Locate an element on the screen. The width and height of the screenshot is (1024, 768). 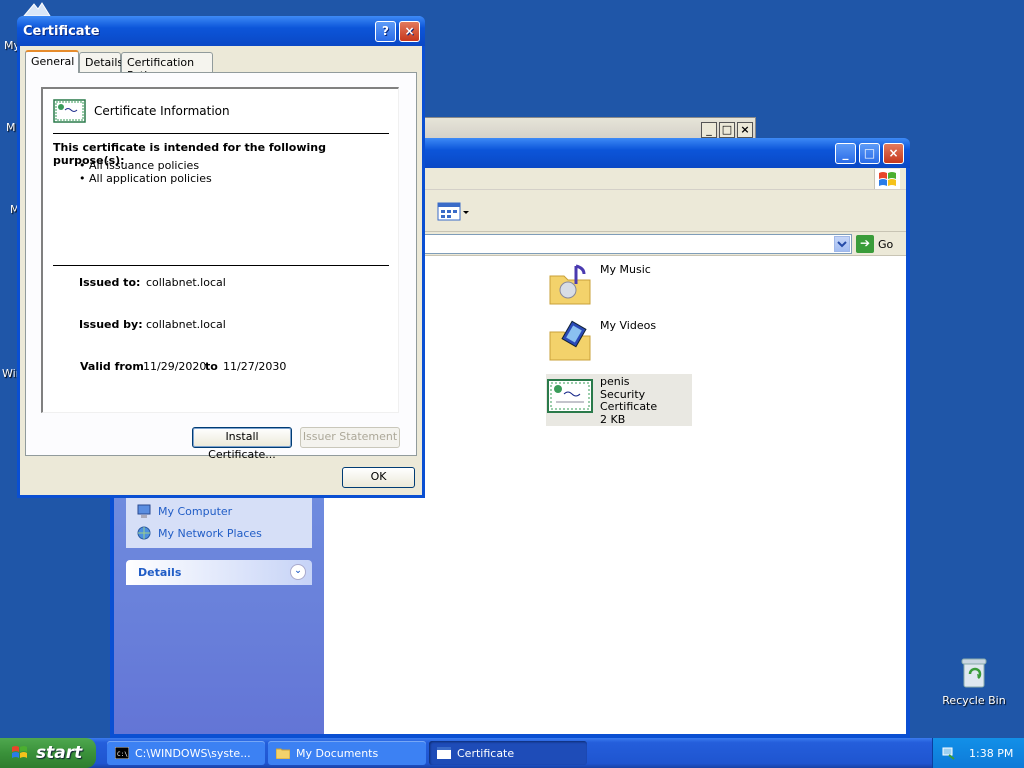
file-name: My Videos is located at coordinates (628, 325).